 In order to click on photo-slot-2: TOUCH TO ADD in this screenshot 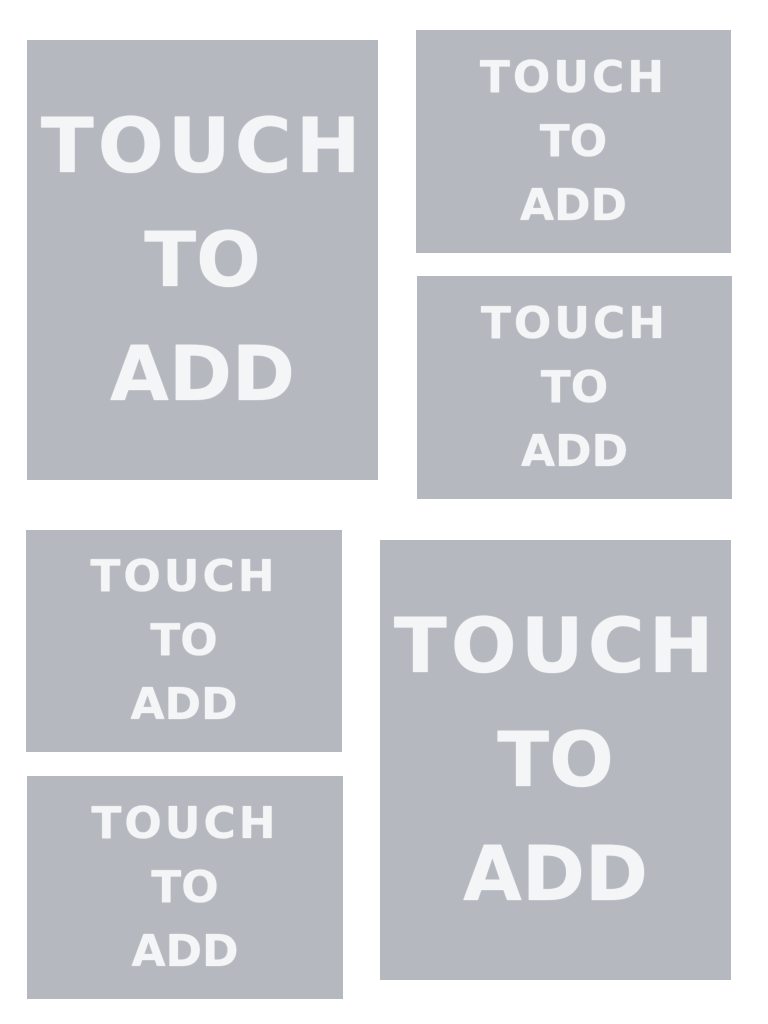, I will do `click(573, 141)`.